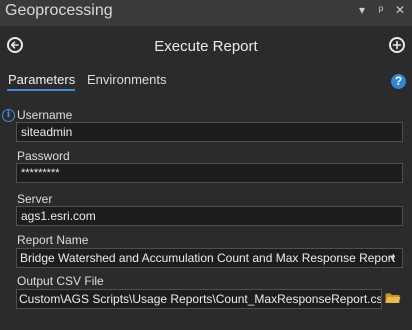 This screenshot has height=330, width=412. Describe the element at coordinates (362, 10) in the screenshot. I see `pane-menu-icon: ▾` at that location.